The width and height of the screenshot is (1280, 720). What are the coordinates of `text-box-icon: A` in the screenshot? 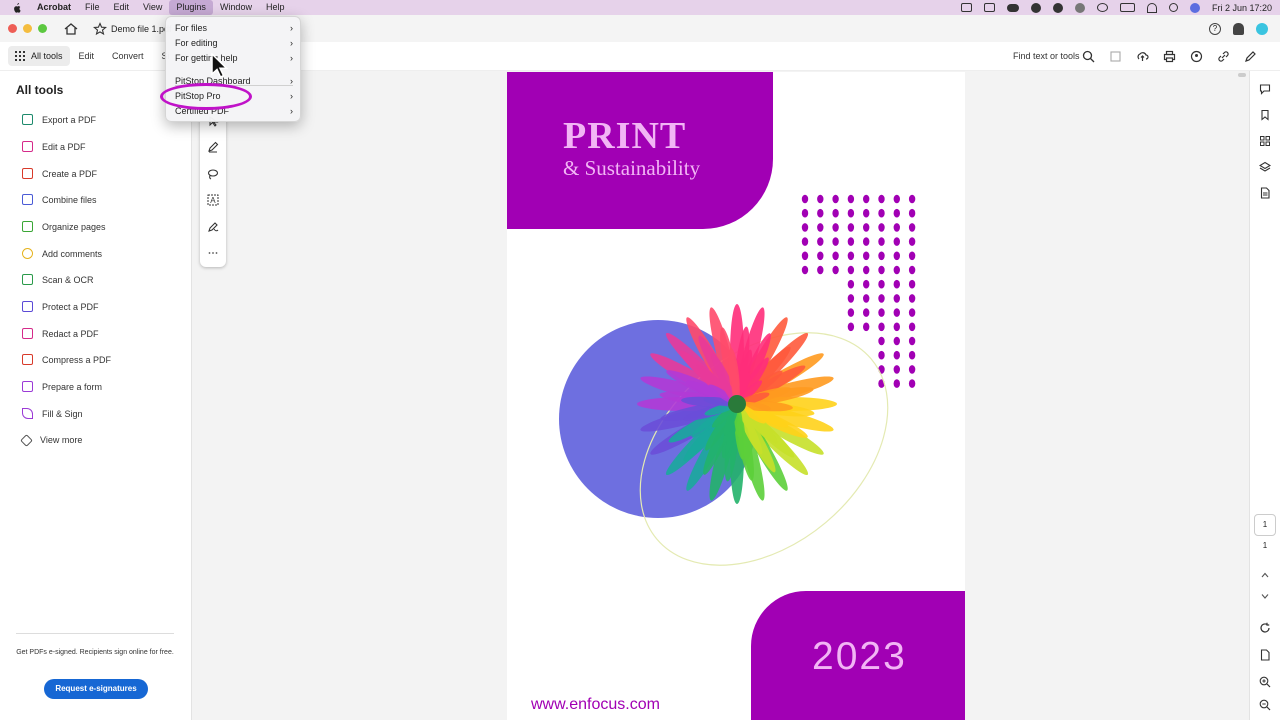 It's located at (213, 200).